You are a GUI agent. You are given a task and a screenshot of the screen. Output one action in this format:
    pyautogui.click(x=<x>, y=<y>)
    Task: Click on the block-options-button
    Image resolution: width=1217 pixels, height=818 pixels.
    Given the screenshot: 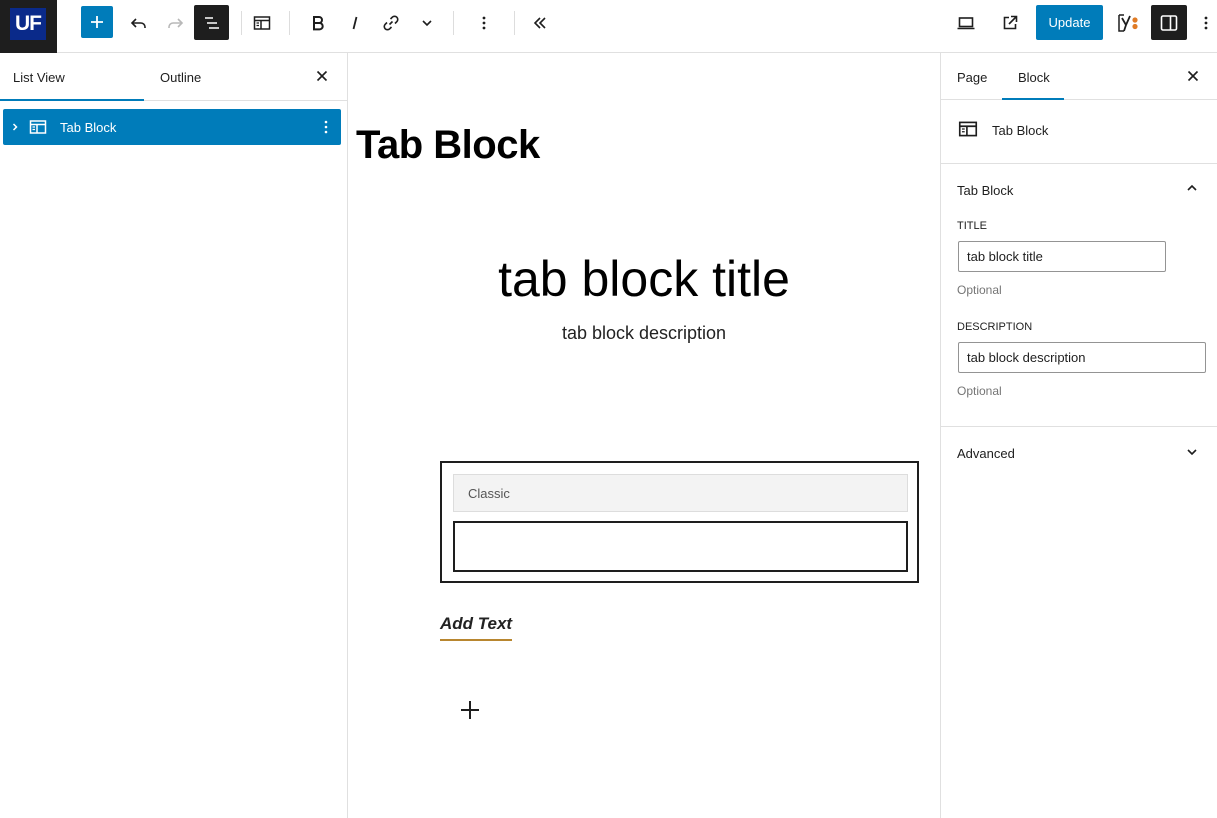 What is the action you would take?
    pyautogui.click(x=484, y=23)
    